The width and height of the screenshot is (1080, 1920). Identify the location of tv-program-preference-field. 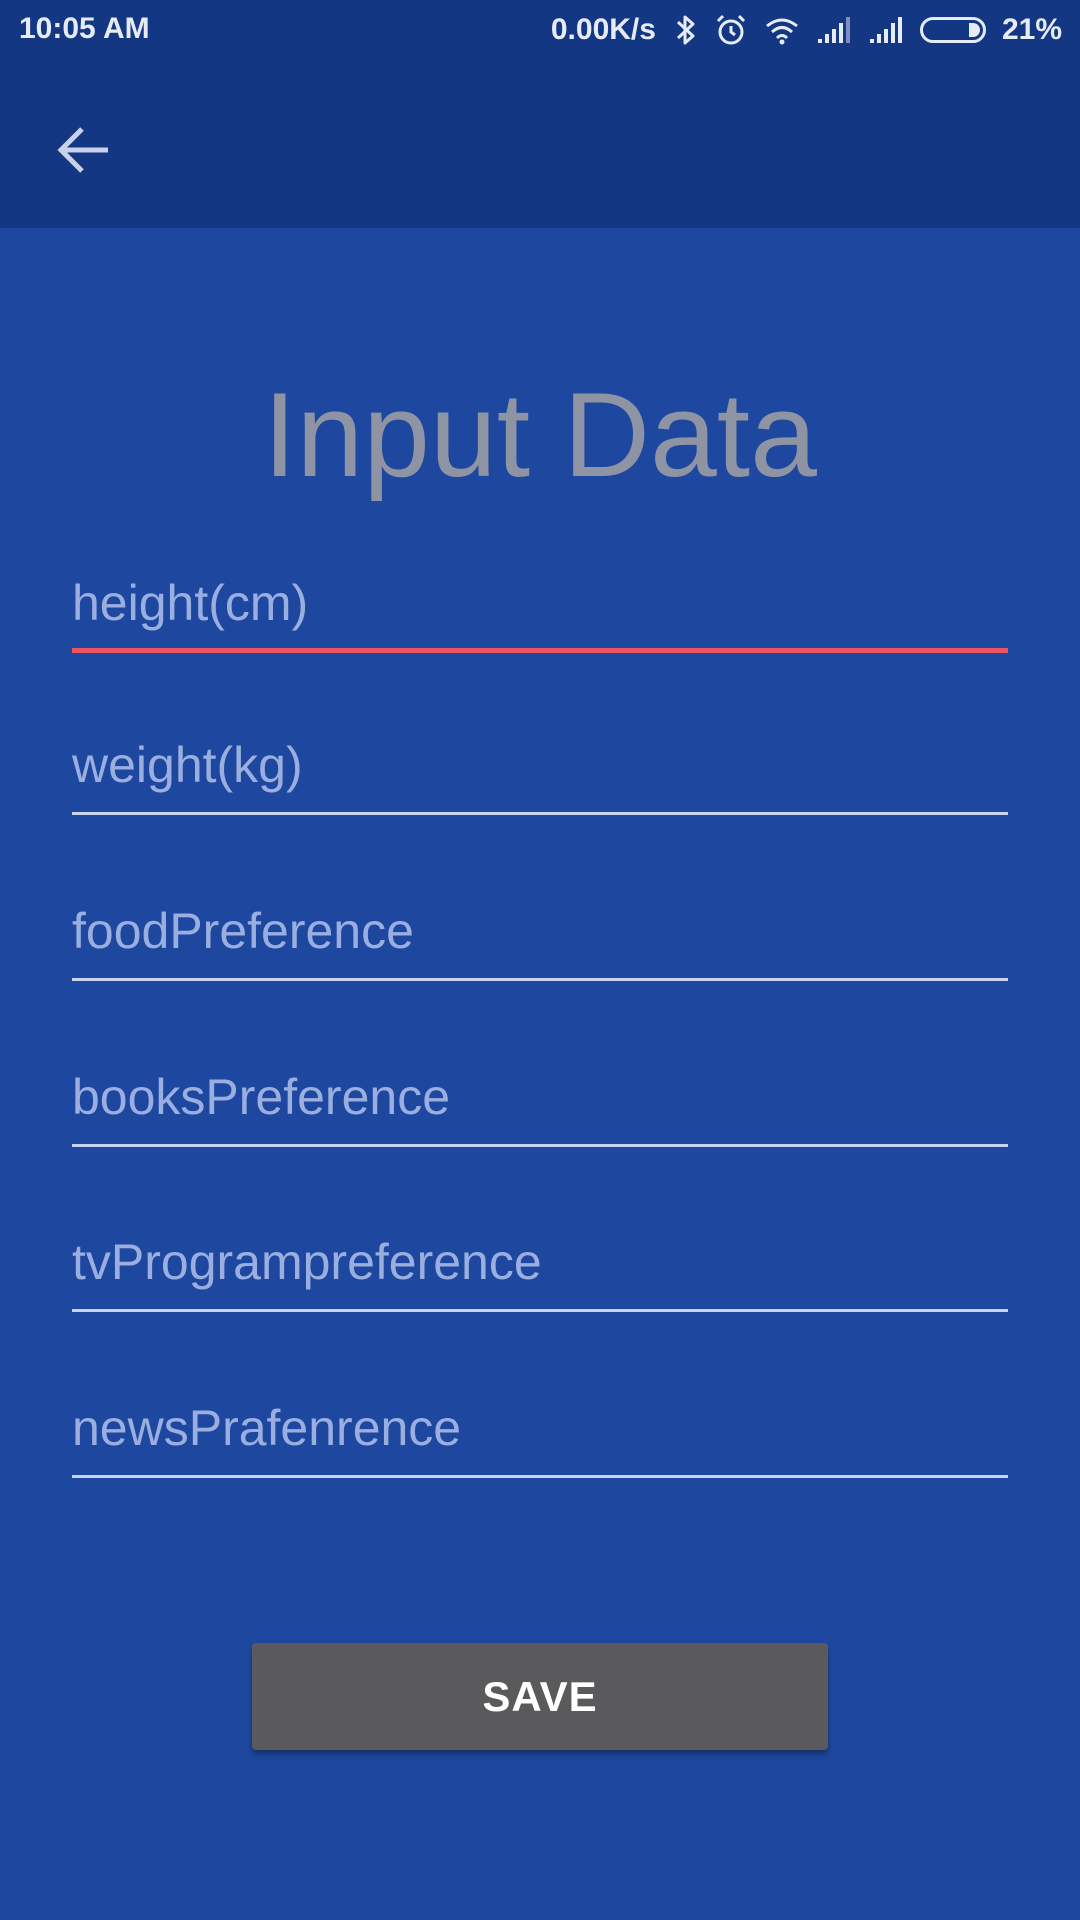
(540, 1267).